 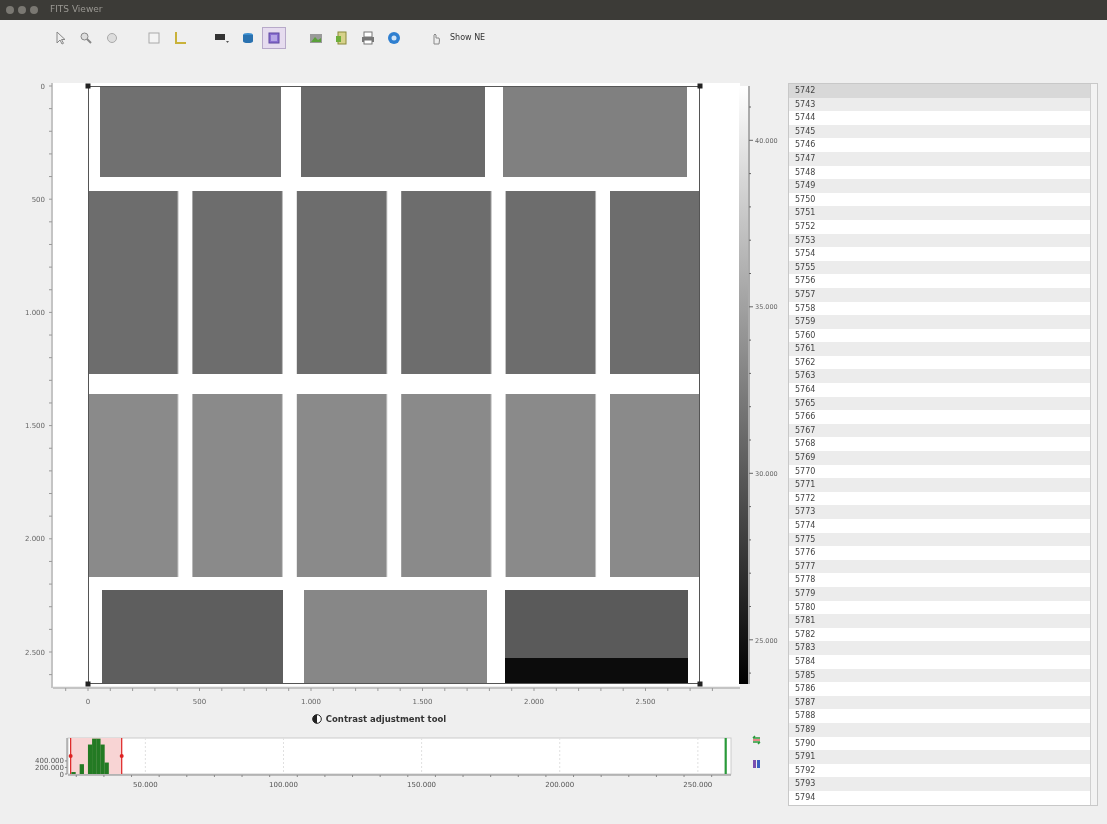 I want to click on list-item: 5785, so click(x=939, y=675).